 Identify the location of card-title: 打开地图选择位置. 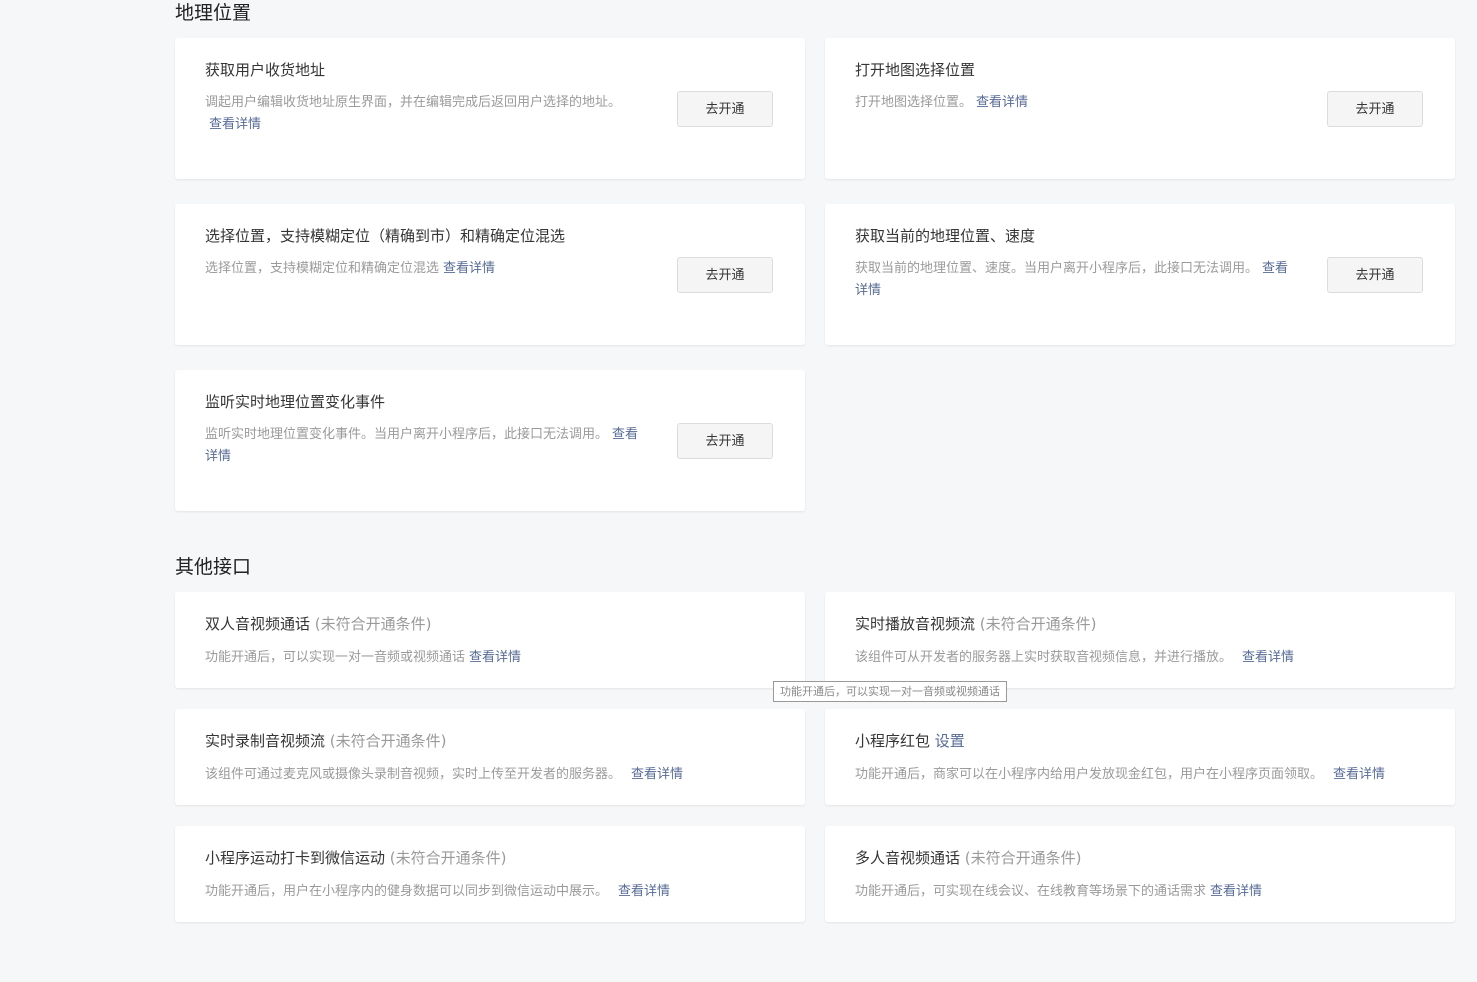
(915, 70).